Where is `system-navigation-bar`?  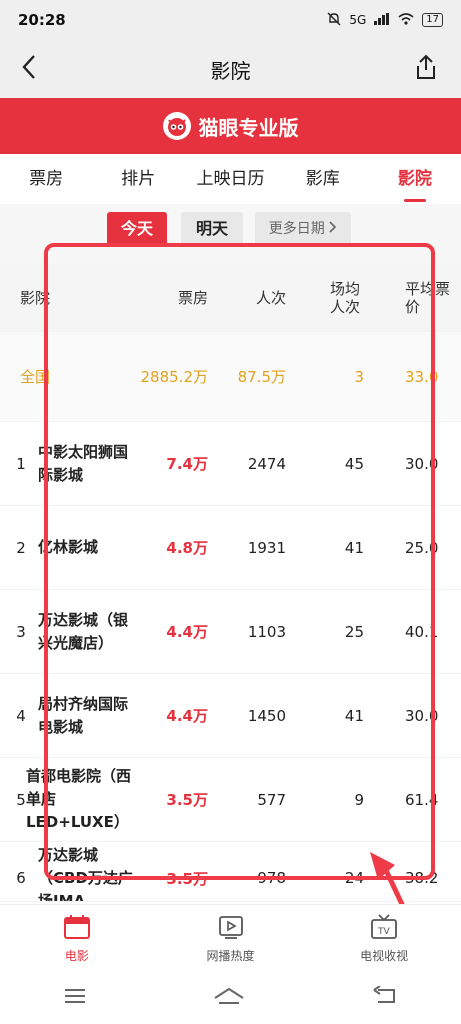 system-navigation-bar is located at coordinates (230, 998).